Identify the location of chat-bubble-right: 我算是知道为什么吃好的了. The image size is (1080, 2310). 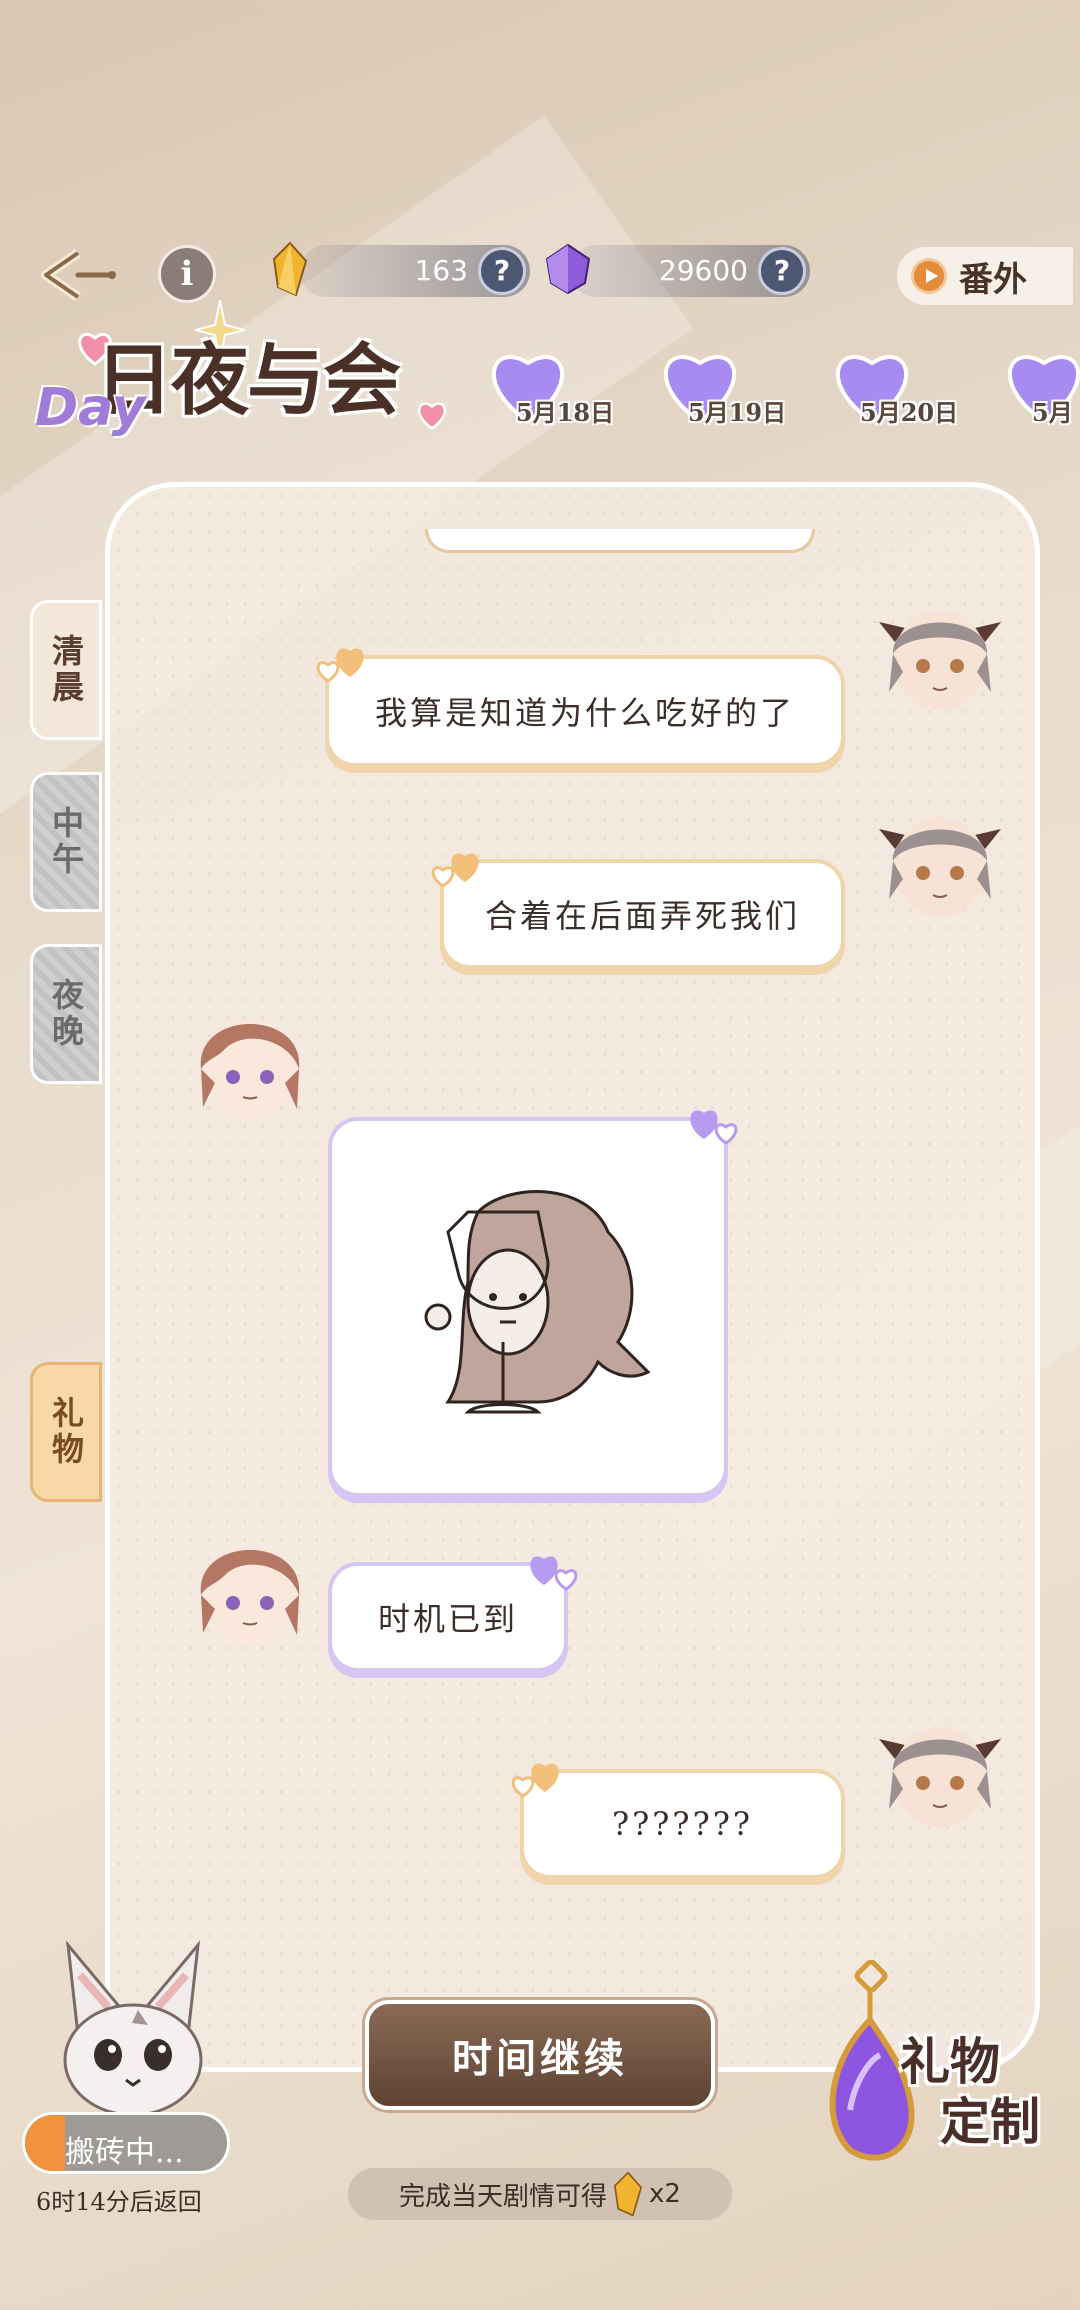
(585, 711).